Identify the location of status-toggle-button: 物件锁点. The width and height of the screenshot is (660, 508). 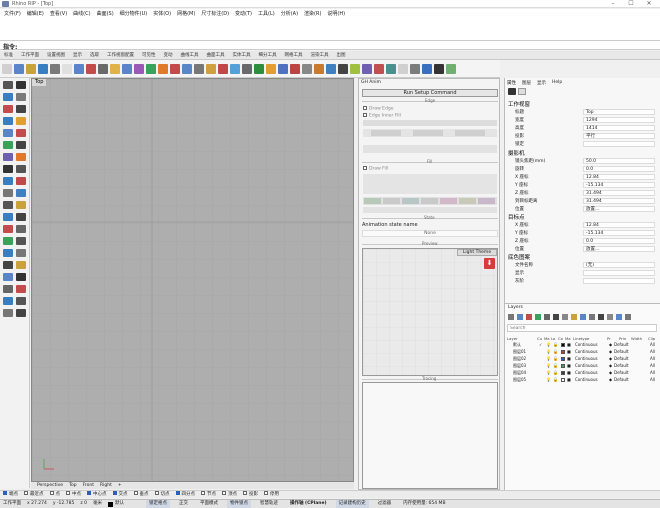
(238, 504).